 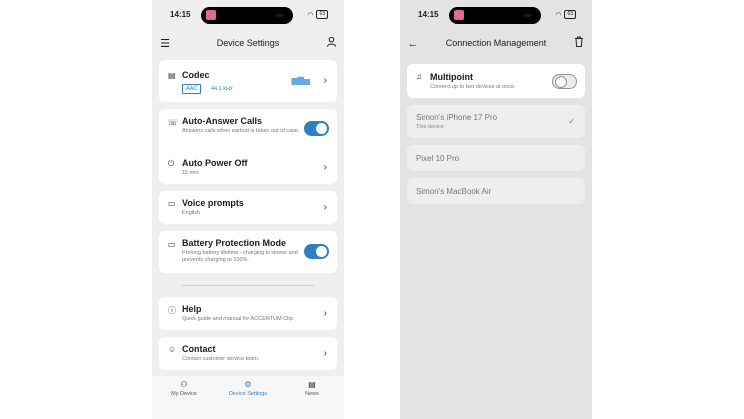 What do you see at coordinates (248, 81) in the screenshot?
I see `codec-card: ▤ Codec AAC 44.1 kHz ▆▇▅ ›` at bounding box center [248, 81].